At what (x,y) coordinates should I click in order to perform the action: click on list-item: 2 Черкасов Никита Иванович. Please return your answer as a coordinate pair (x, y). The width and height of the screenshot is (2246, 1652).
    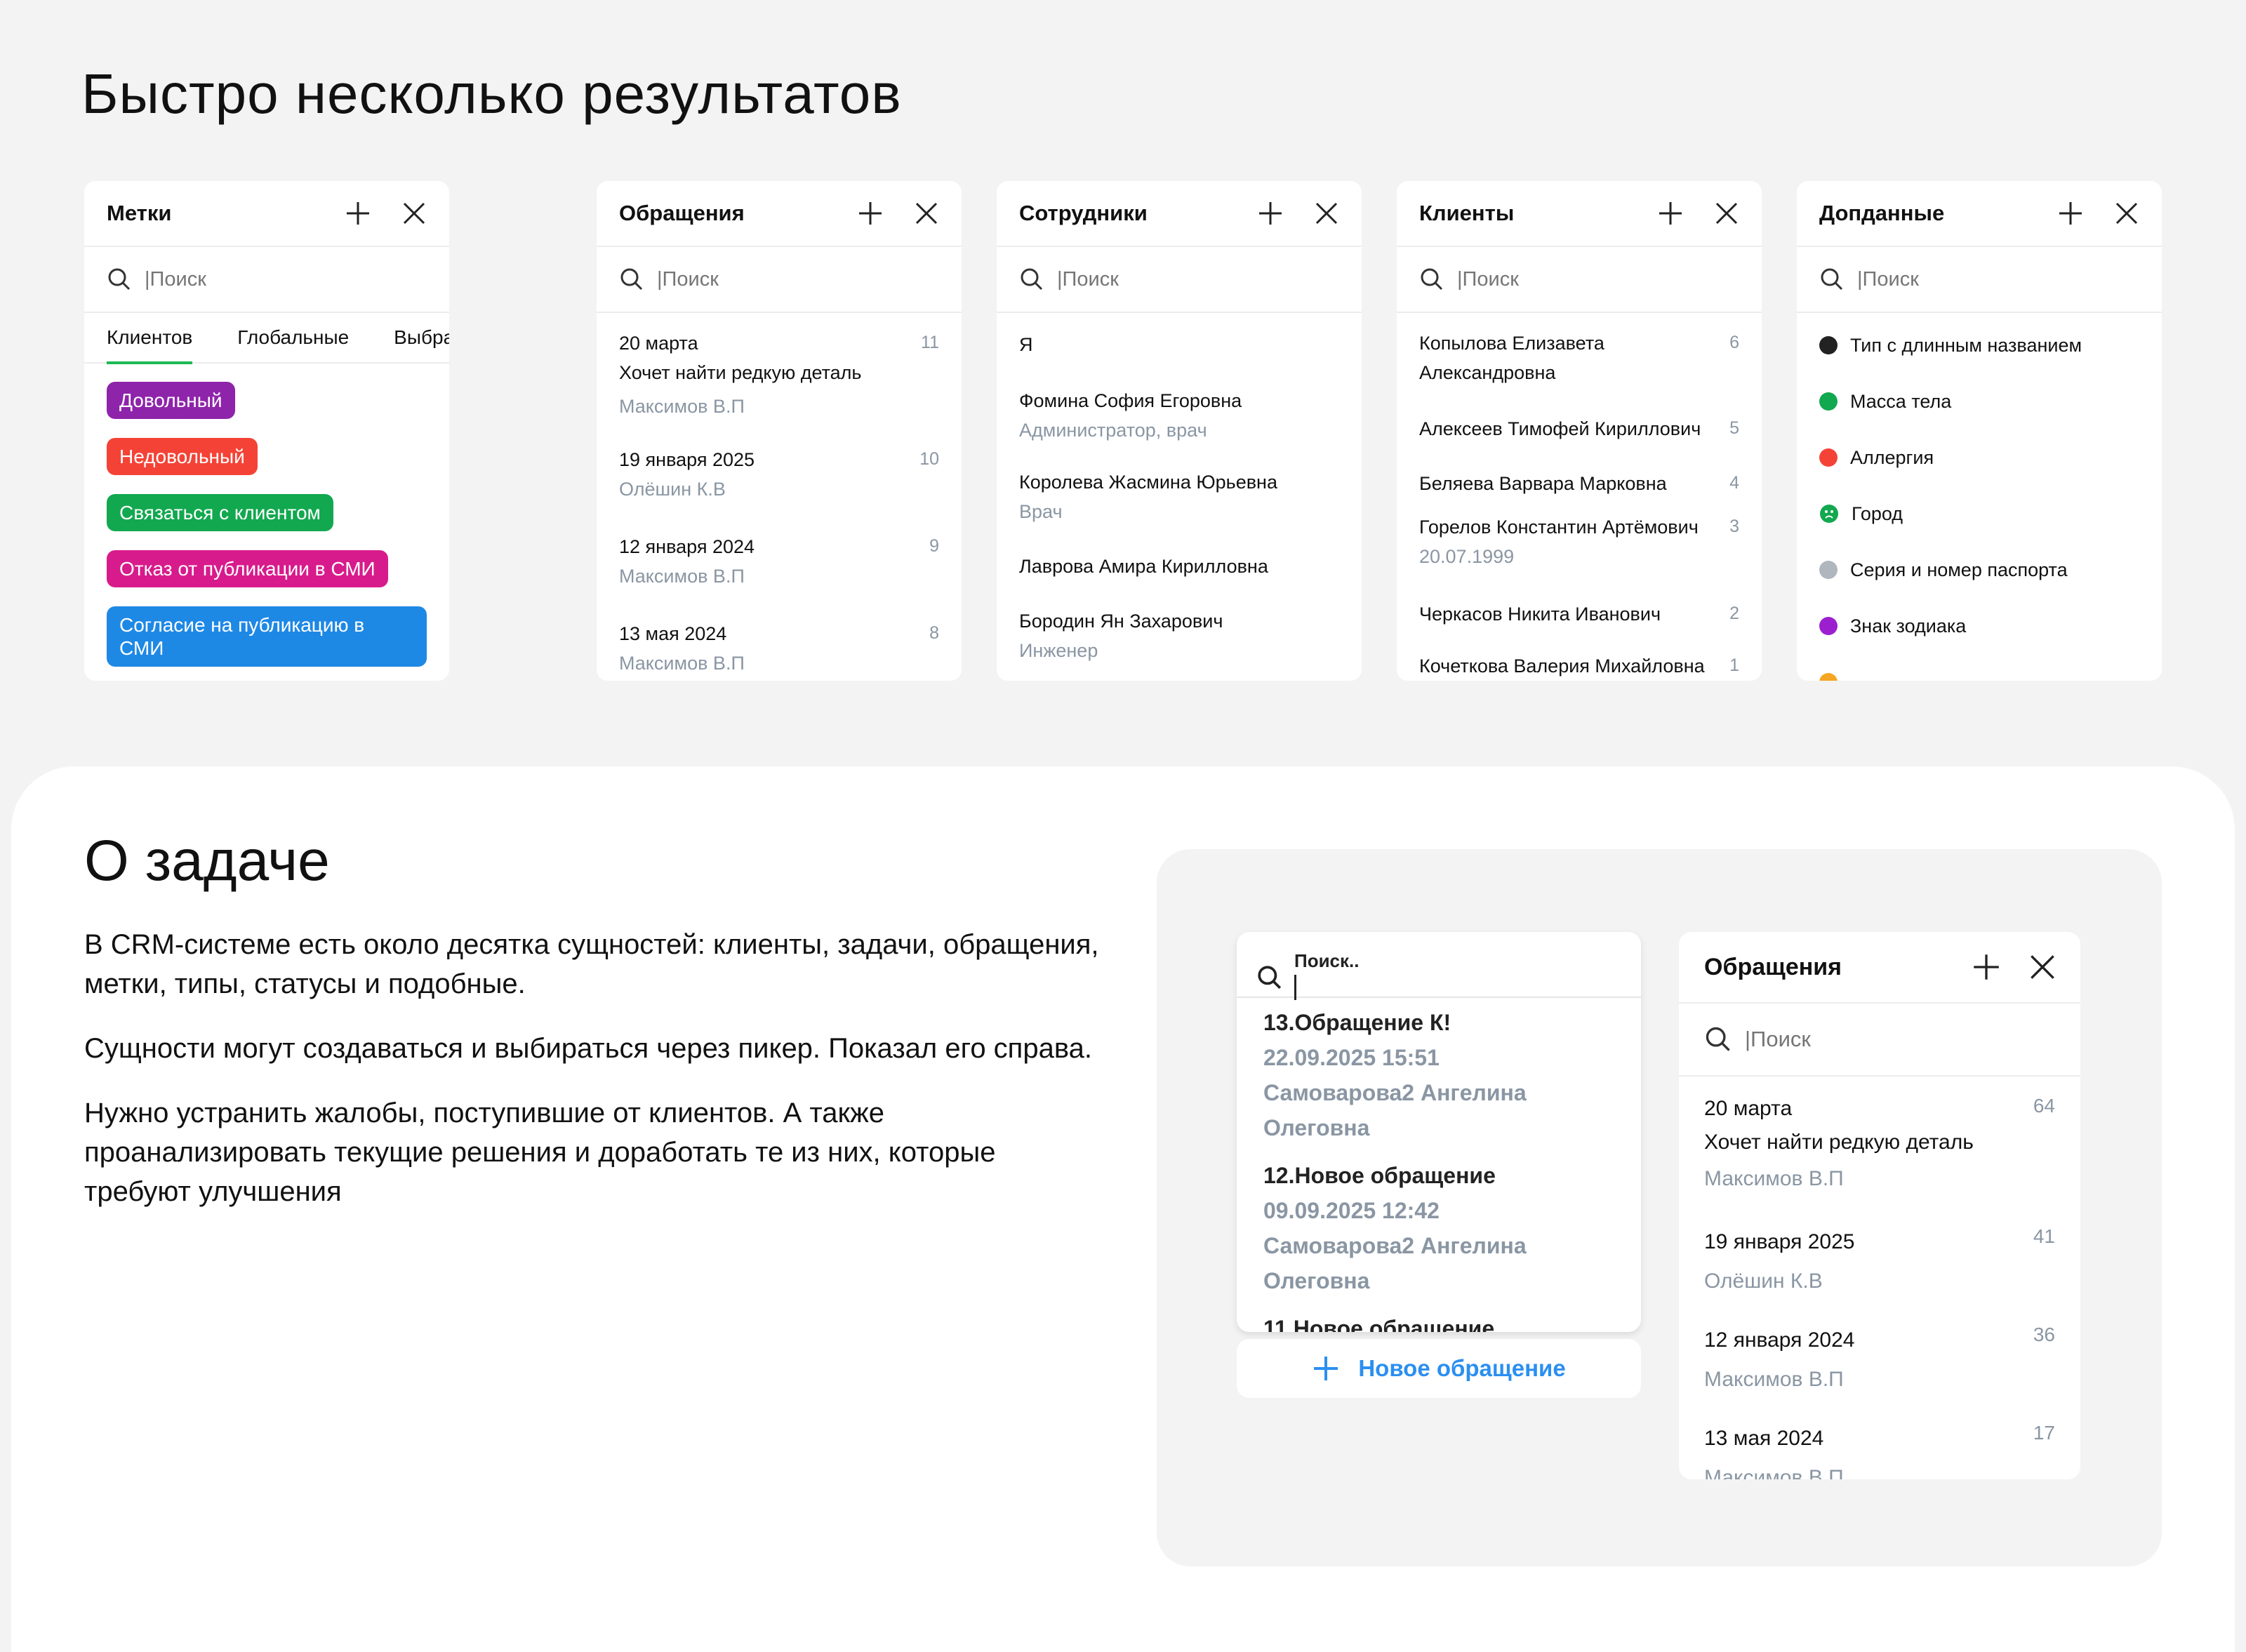
    Looking at the image, I should click on (1579, 625).